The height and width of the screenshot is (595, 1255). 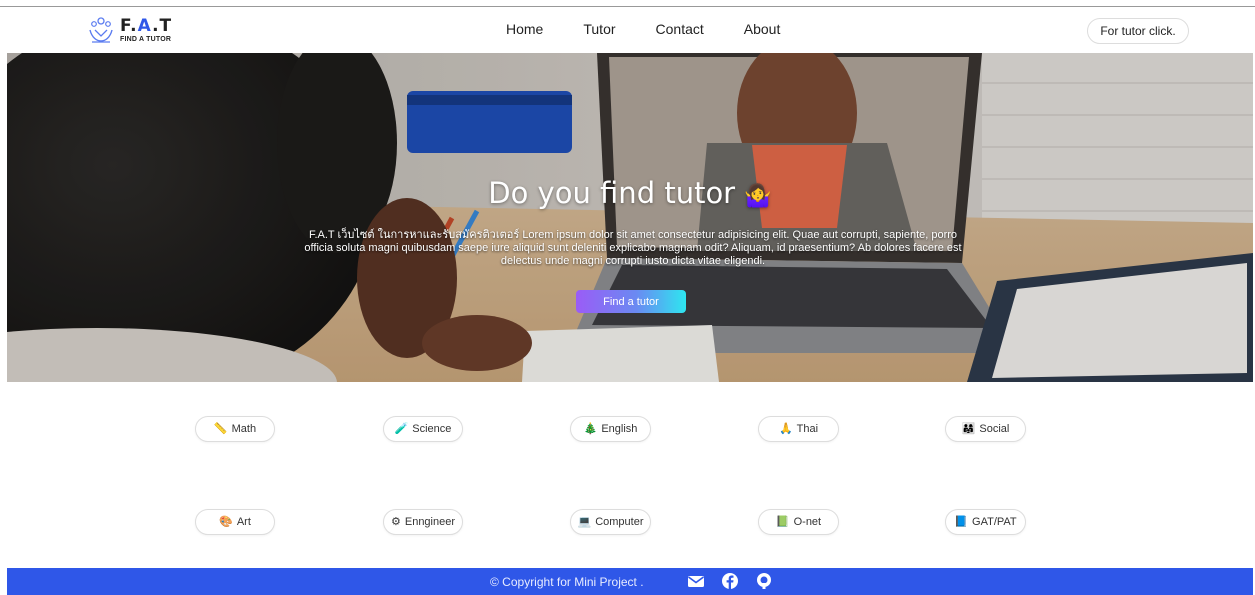 I want to click on ruler-icon: 📏, so click(x=220, y=428).